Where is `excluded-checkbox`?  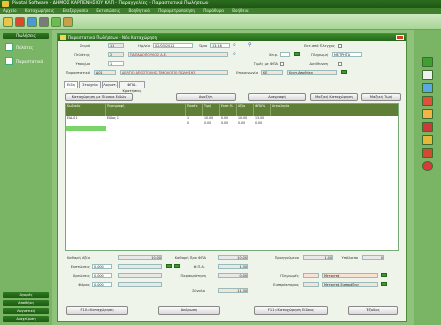
excluded-checkbox is located at coordinates (340, 46).